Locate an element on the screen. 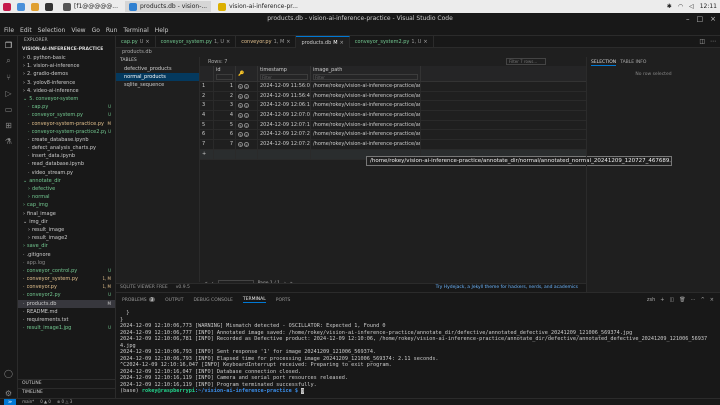 This screenshot has width=720, height=405. tree-item: · video_stream.py is located at coordinates (66, 173).